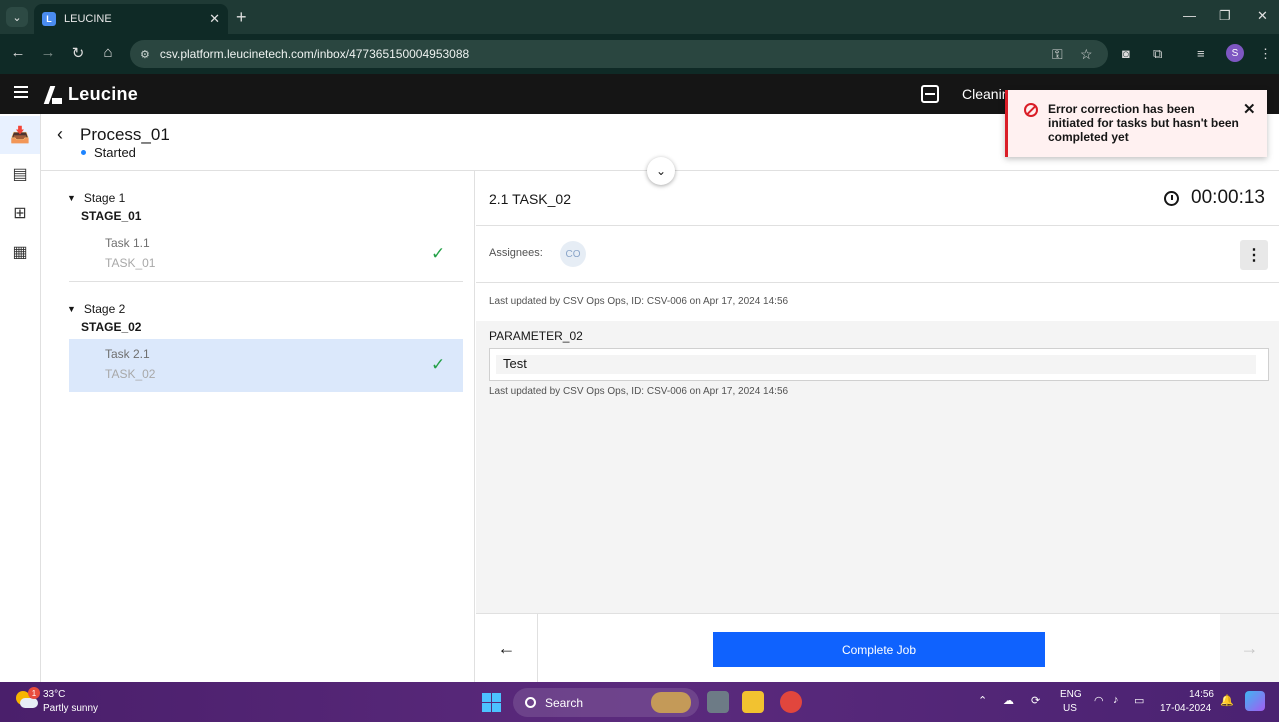  Describe the element at coordinates (639, 17) in the screenshot. I see `browser-tab-bar: ⌄ L LEUCINE ✕ + — ❐ ✕` at that location.